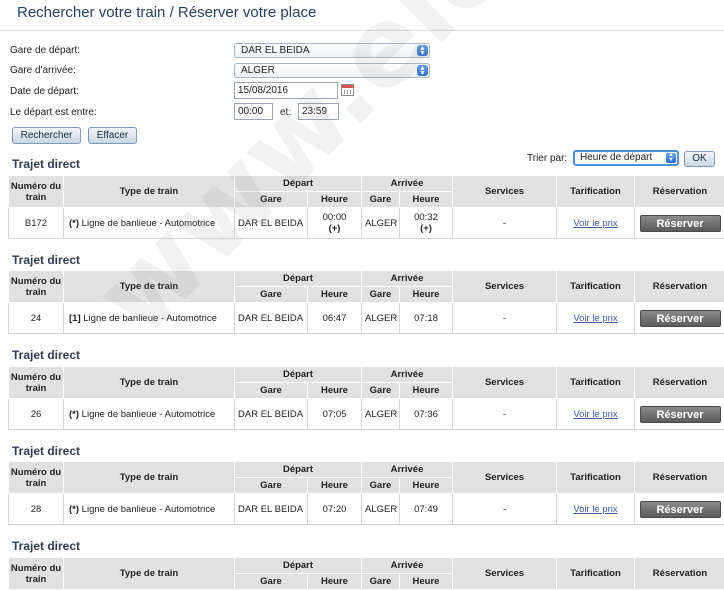 Image resolution: width=724 pixels, height=590 pixels. What do you see at coordinates (43, 70) in the screenshot?
I see `arrival-label: Gare d'arrivée:` at bounding box center [43, 70].